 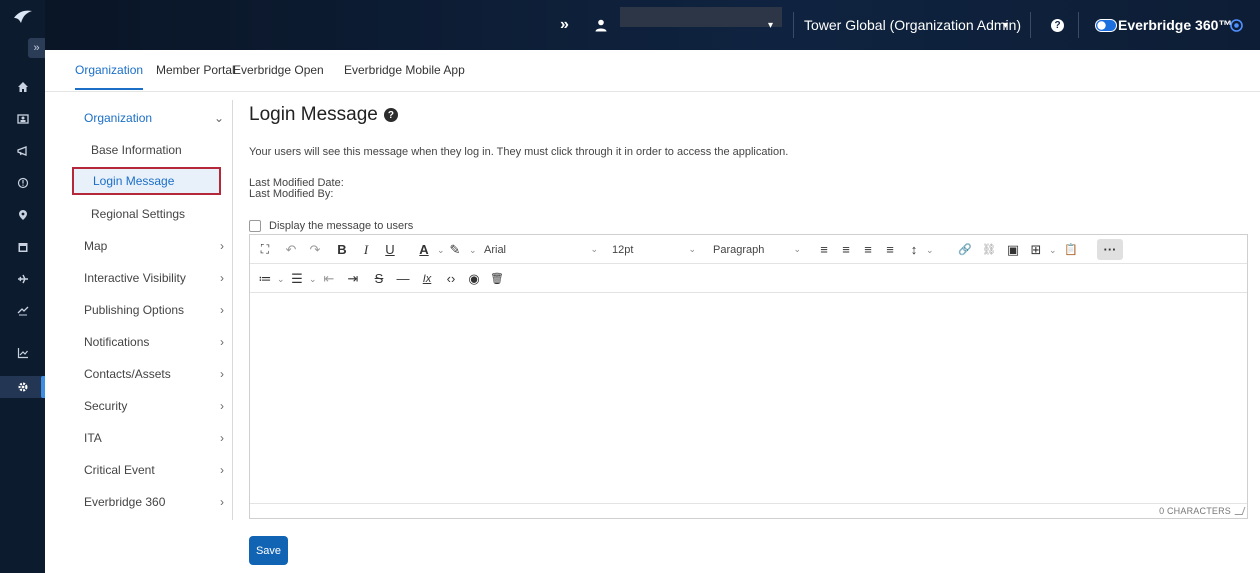 I want to click on nav-item-notifications: Notifications ›, so click(x=154, y=342).